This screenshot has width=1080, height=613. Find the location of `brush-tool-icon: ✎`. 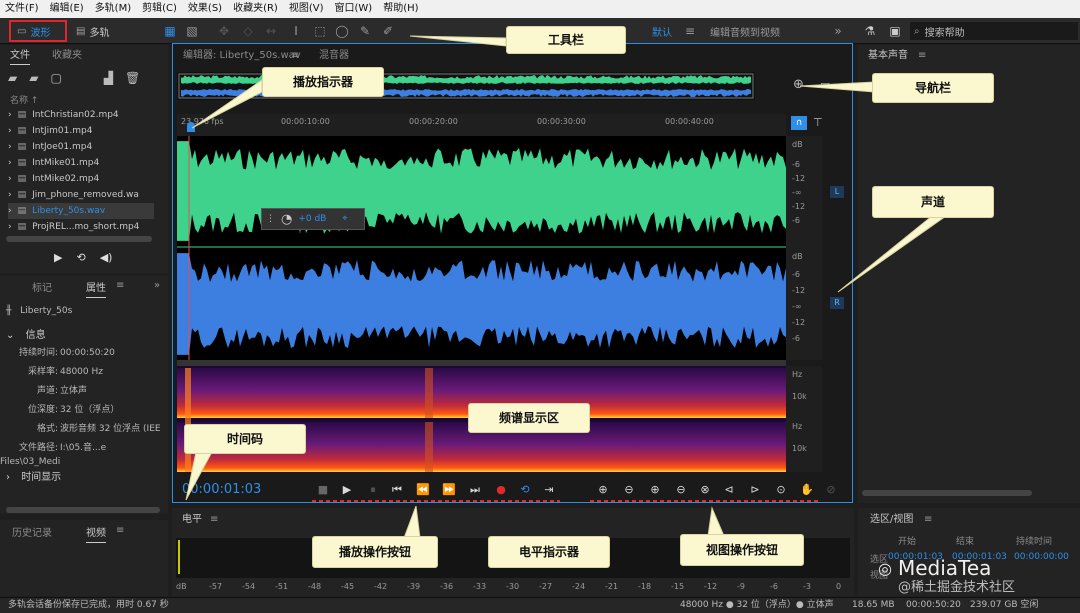

brush-tool-icon: ✎ is located at coordinates (365, 31).